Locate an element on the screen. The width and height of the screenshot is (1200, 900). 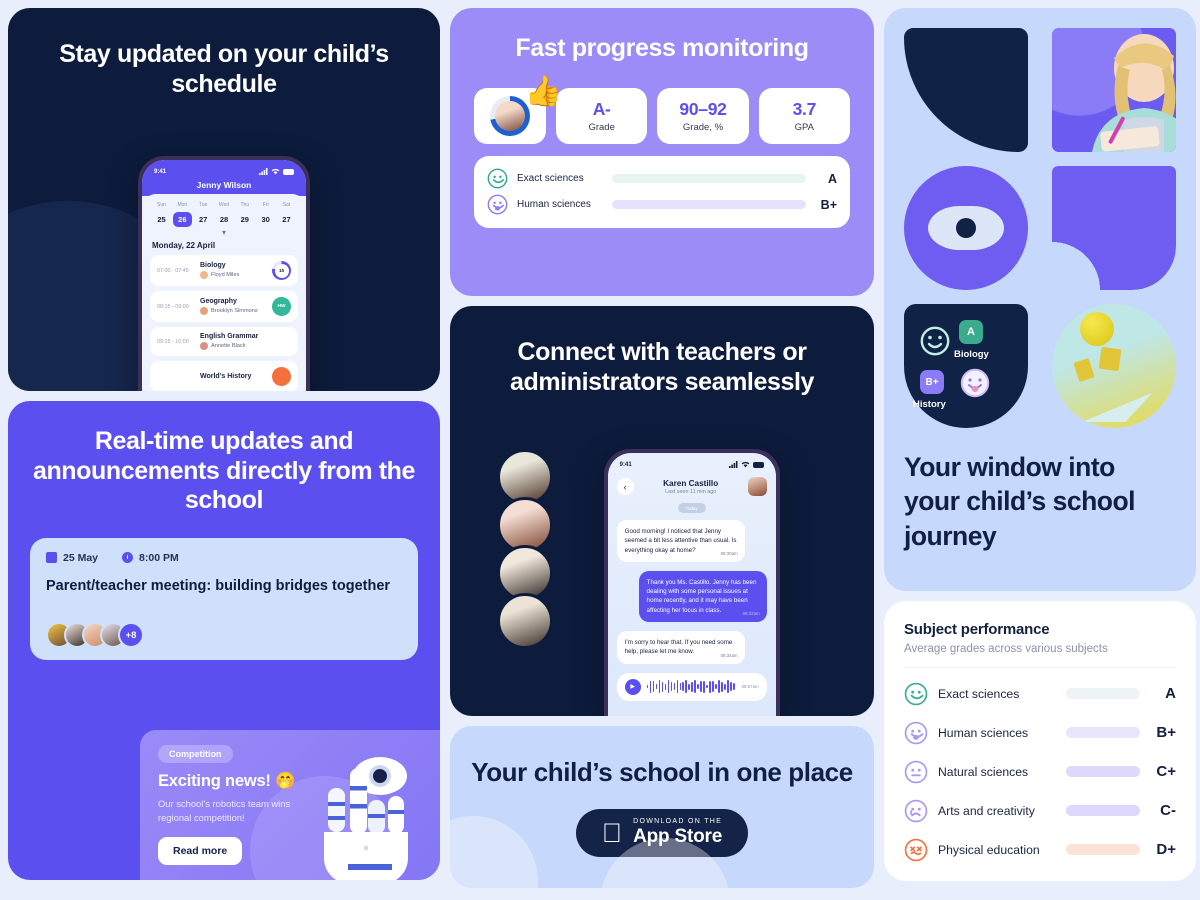
week-day-name: Sun is located at coordinates (161, 205).